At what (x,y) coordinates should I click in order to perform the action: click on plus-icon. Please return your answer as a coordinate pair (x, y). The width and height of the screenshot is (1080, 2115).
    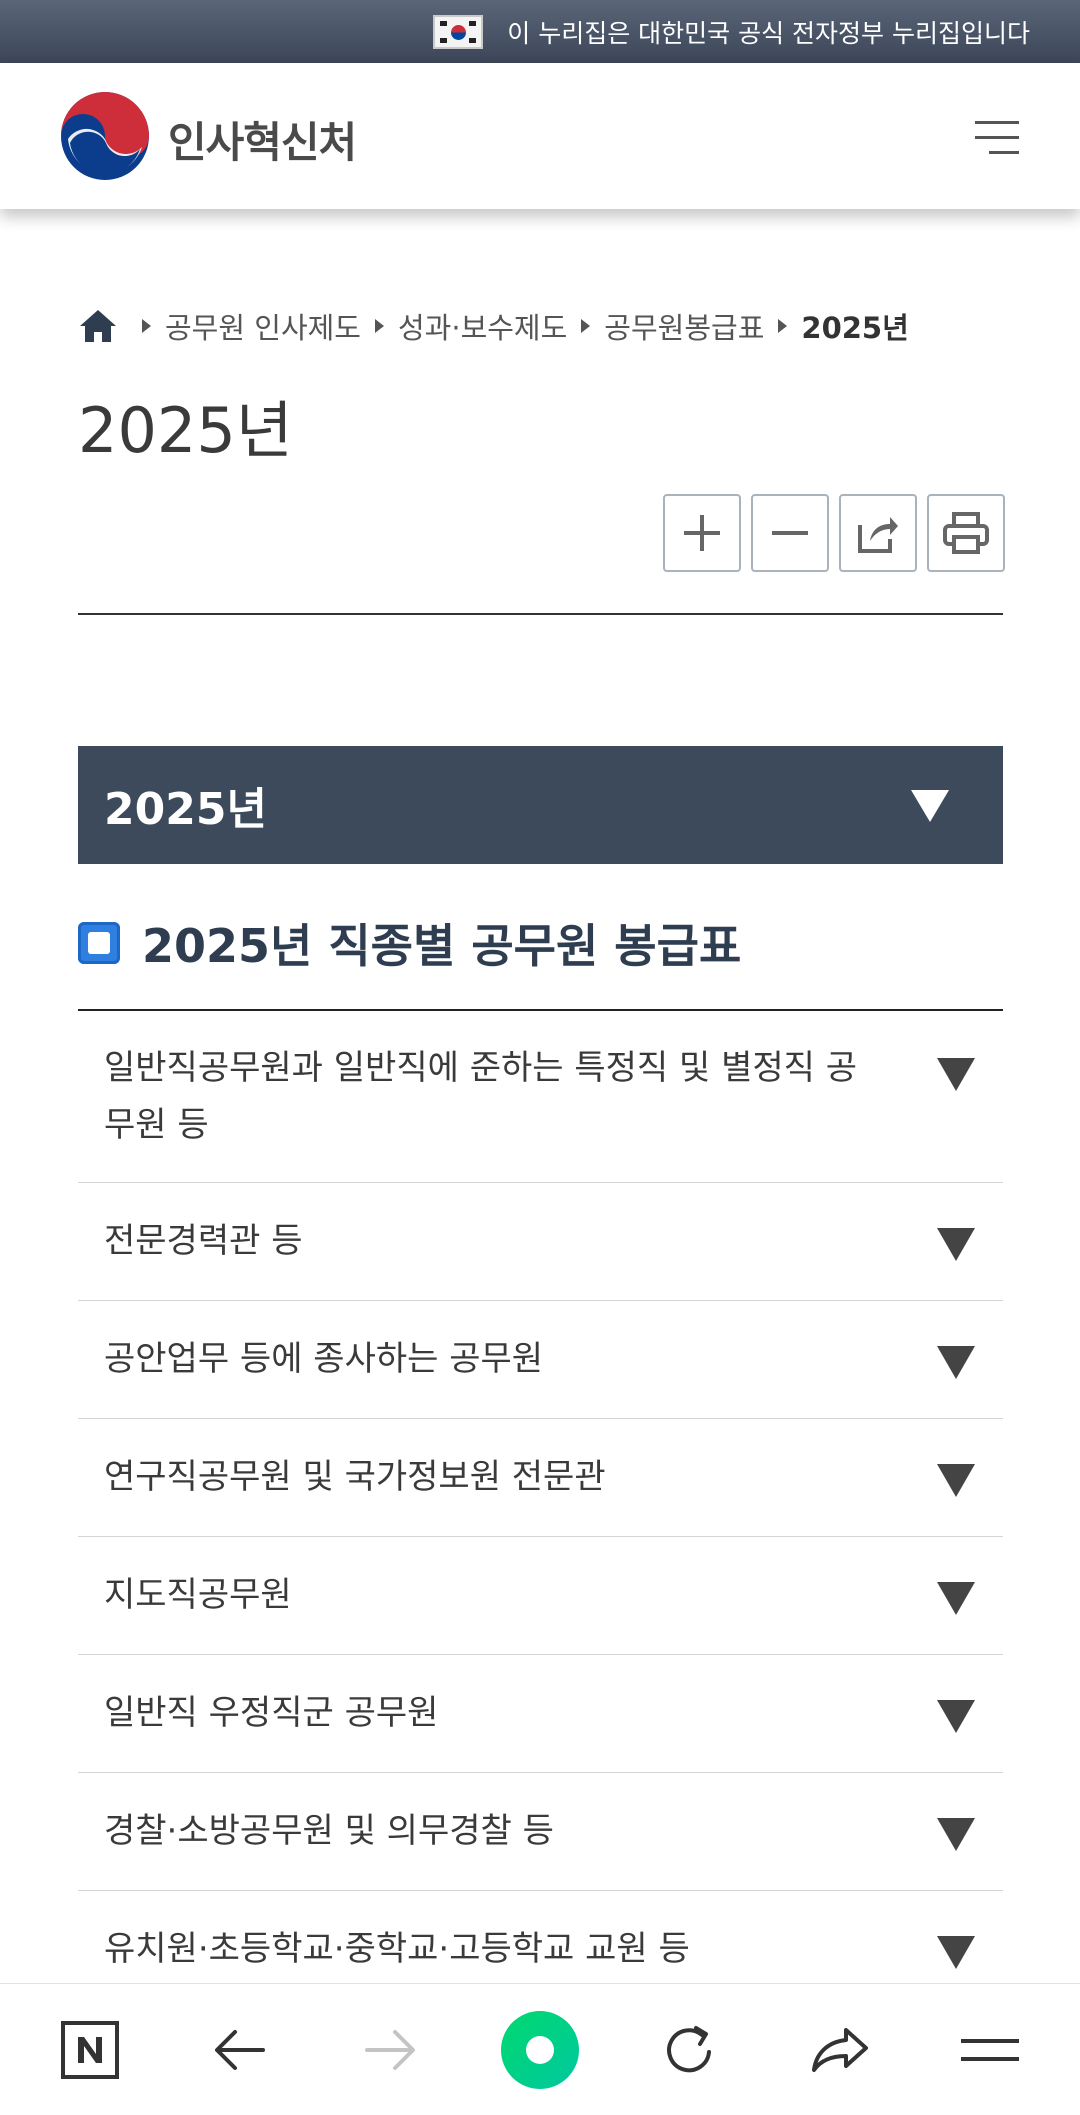
    Looking at the image, I should click on (702, 533).